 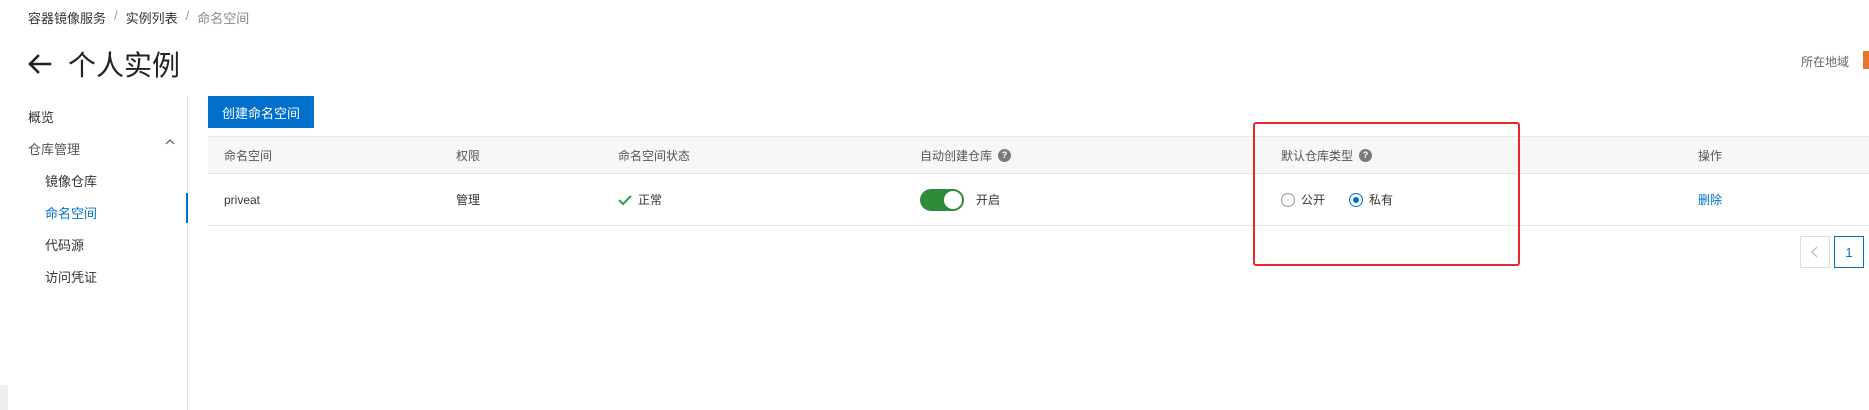 I want to click on pagination: 1, so click(x=1832, y=252).